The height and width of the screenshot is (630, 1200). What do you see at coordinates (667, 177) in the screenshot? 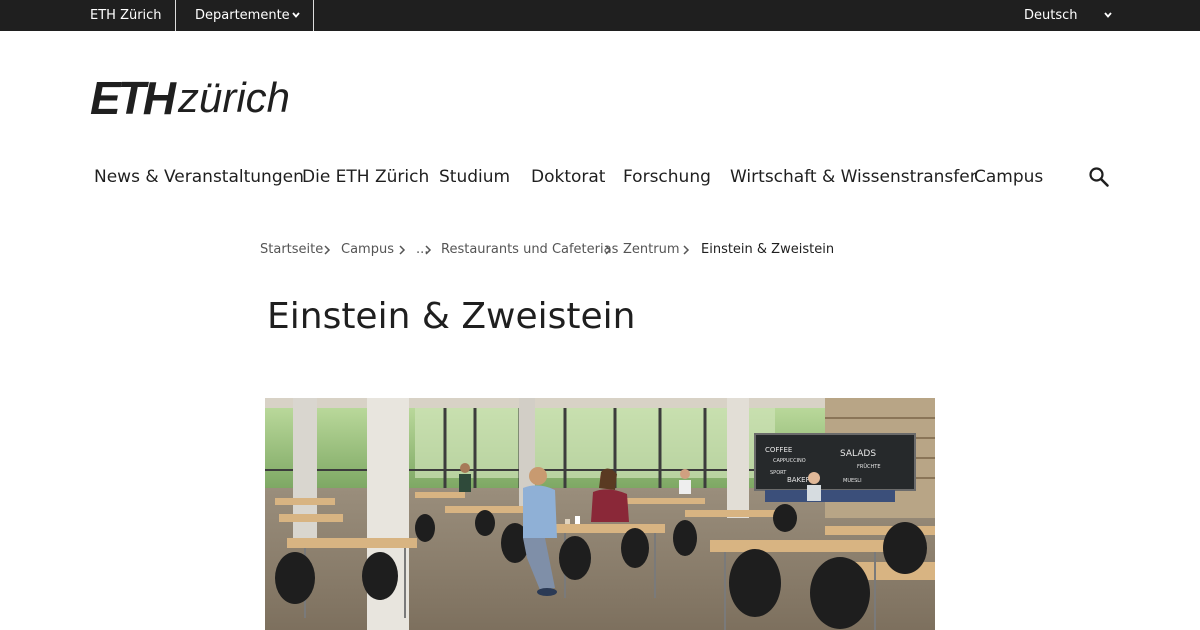
I see `nav-item-forschung: Forschung` at bounding box center [667, 177].